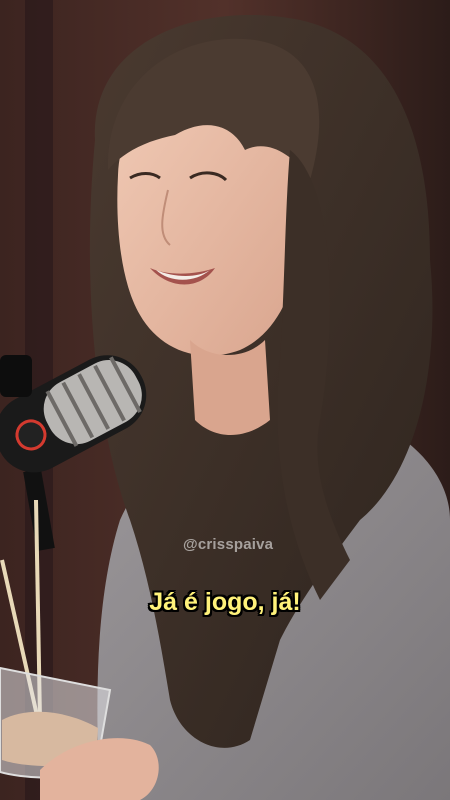 This screenshot has width=450, height=800. I want to click on watermark: @crisspaiva, so click(228, 544).